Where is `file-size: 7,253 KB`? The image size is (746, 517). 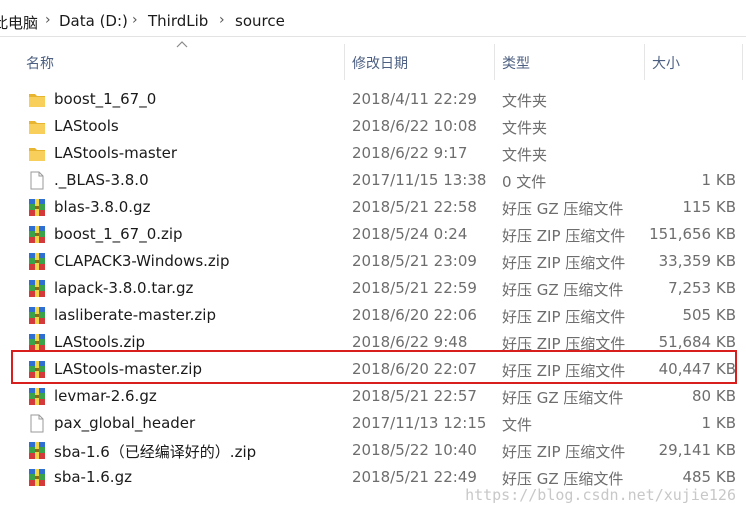
file-size: 7,253 KB is located at coordinates (702, 288).